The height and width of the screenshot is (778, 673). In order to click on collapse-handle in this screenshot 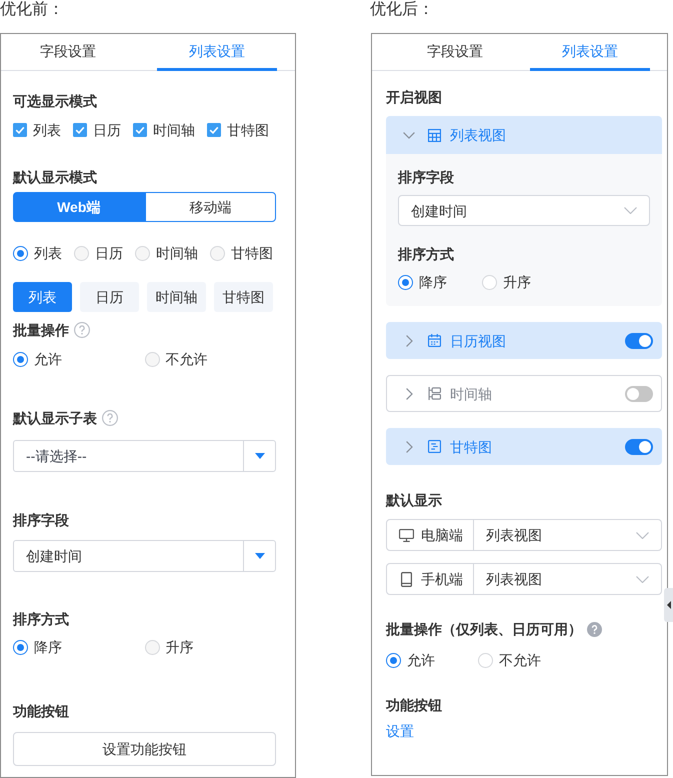, I will do `click(668, 605)`.